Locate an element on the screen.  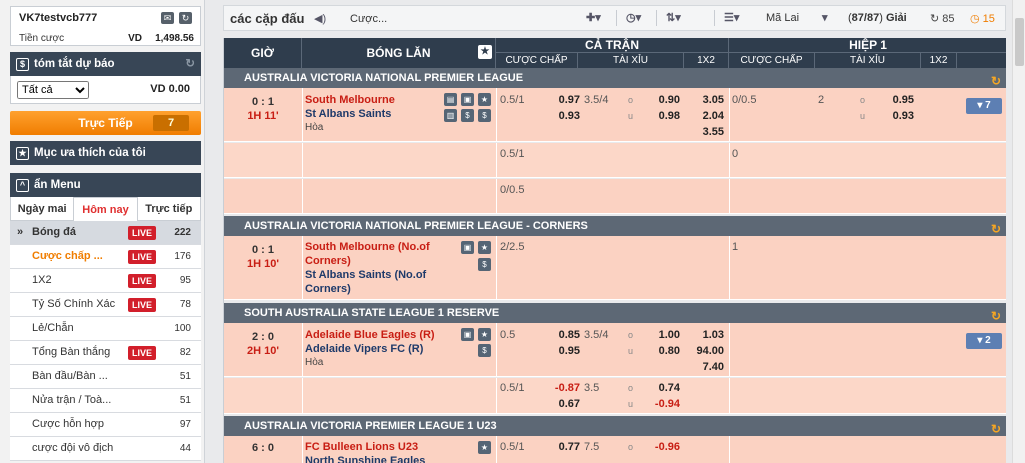
item-count: 78 is located at coordinates (185, 304).